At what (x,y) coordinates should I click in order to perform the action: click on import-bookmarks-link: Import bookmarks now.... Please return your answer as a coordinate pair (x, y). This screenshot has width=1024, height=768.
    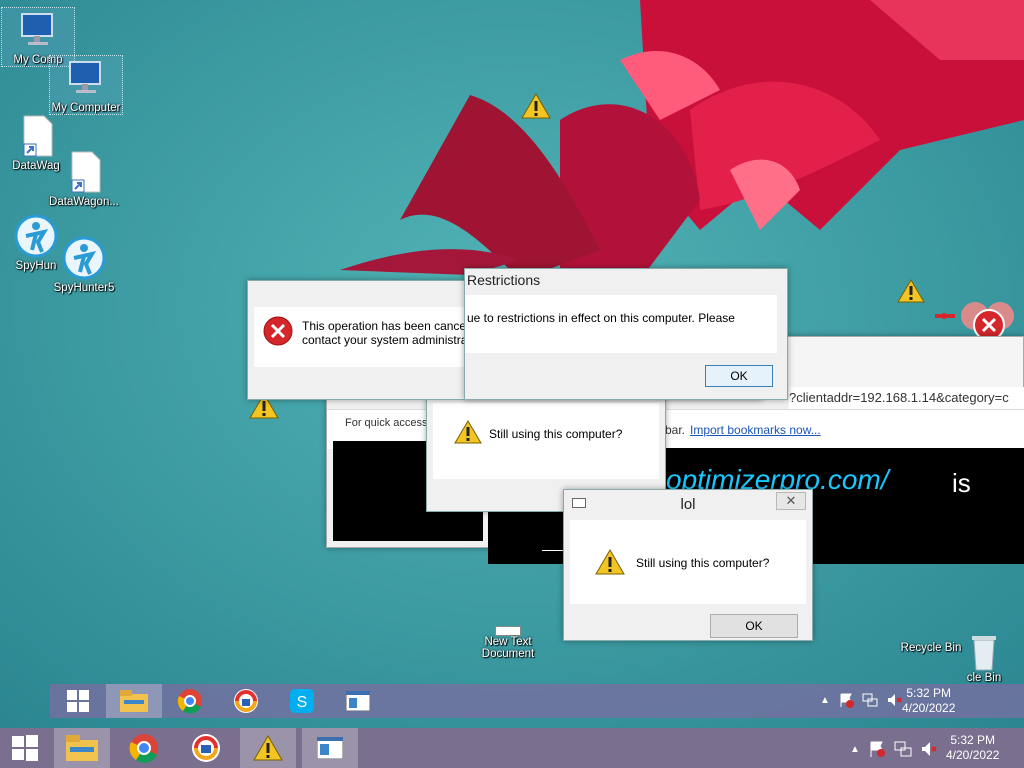
    Looking at the image, I should click on (755, 430).